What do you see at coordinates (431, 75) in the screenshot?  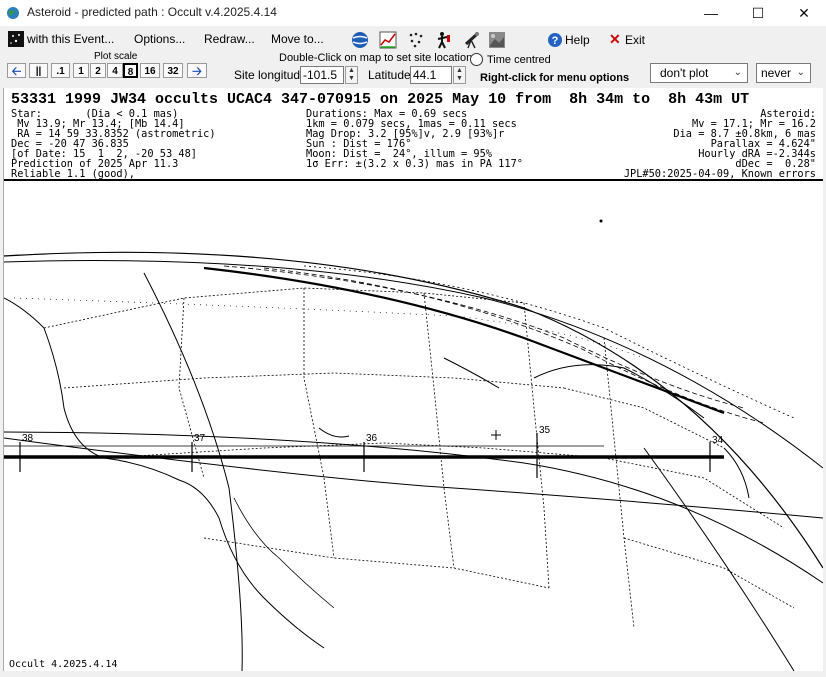 I see `latitude-input: 44.1` at bounding box center [431, 75].